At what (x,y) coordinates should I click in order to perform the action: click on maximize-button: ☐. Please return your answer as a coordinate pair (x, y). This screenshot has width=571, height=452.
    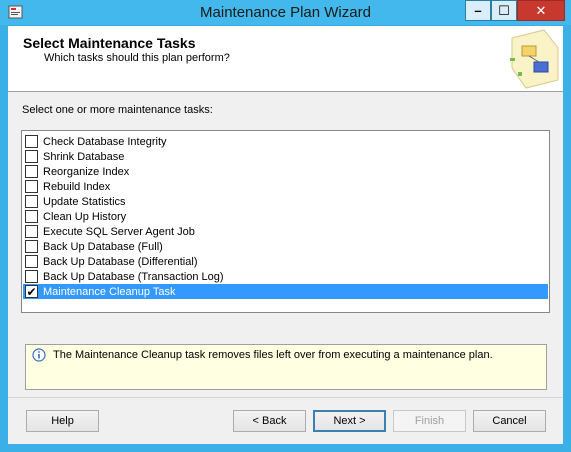
    Looking at the image, I should click on (504, 10).